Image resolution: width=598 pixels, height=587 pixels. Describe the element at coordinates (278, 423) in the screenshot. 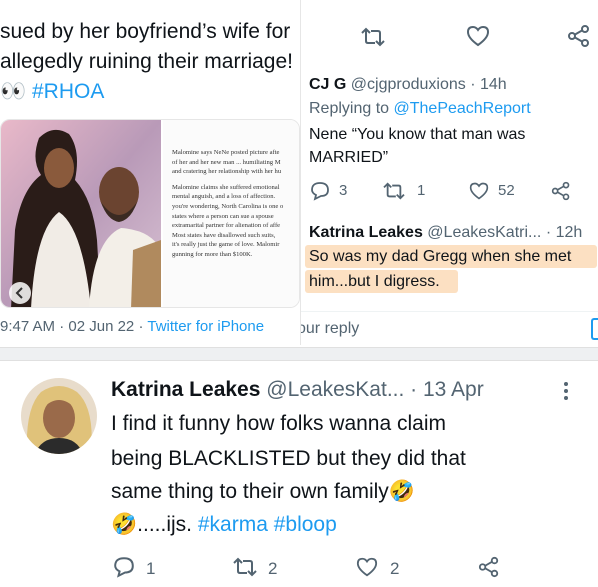

I see `tweet-text-line: I find it funny how folks wanna claim` at that location.